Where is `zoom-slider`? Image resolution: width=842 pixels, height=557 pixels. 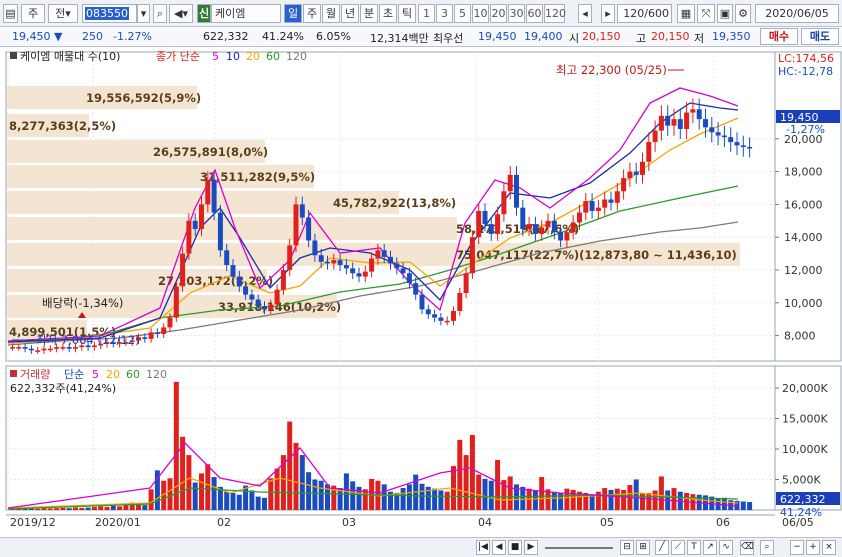
zoom-slider is located at coordinates (579, 548).